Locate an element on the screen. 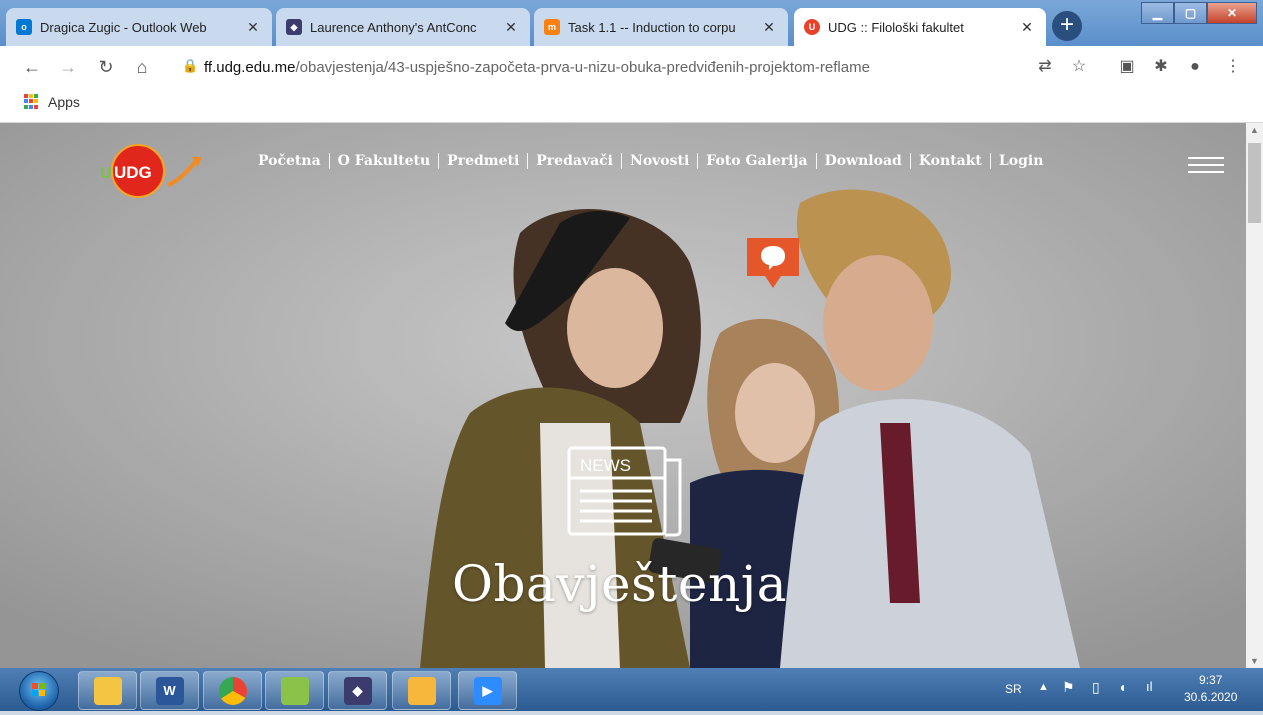 The width and height of the screenshot is (1263, 715). chat-bubble-icon is located at coordinates (773, 263).